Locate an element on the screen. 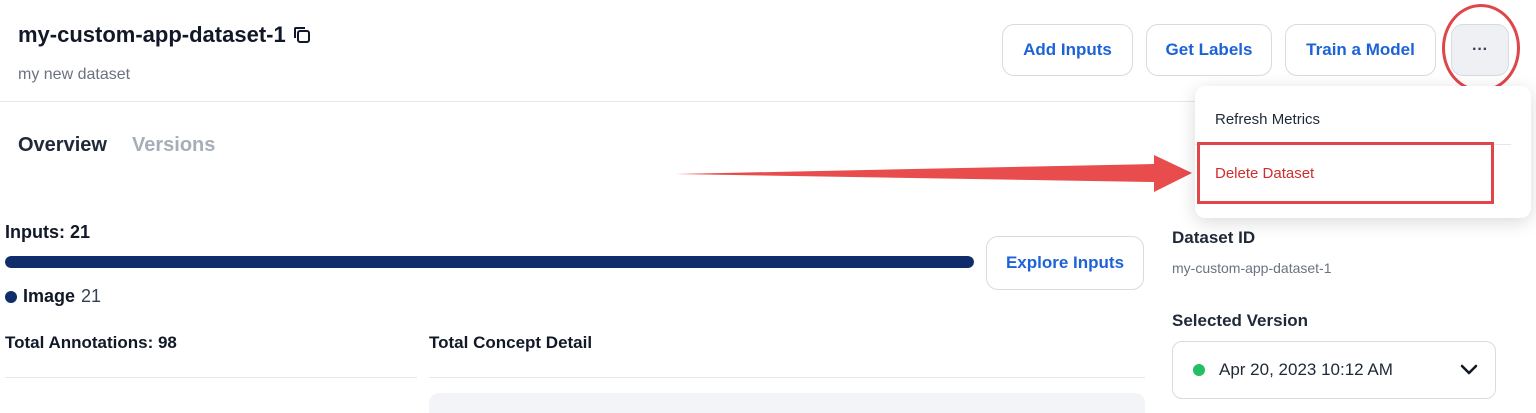 Image resolution: width=1536 pixels, height=413 pixels. legend-dot is located at coordinates (11, 296).